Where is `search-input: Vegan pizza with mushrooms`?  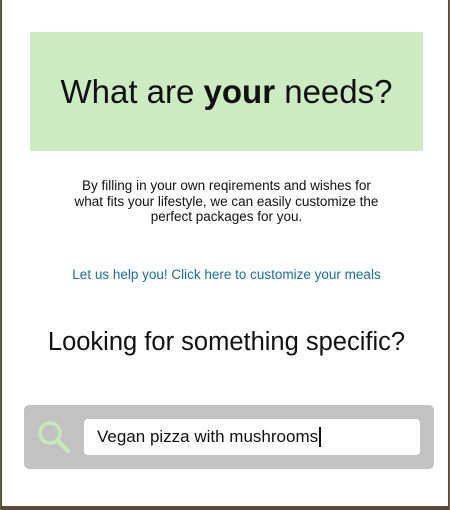
search-input: Vegan pizza with mushrooms is located at coordinates (252, 437).